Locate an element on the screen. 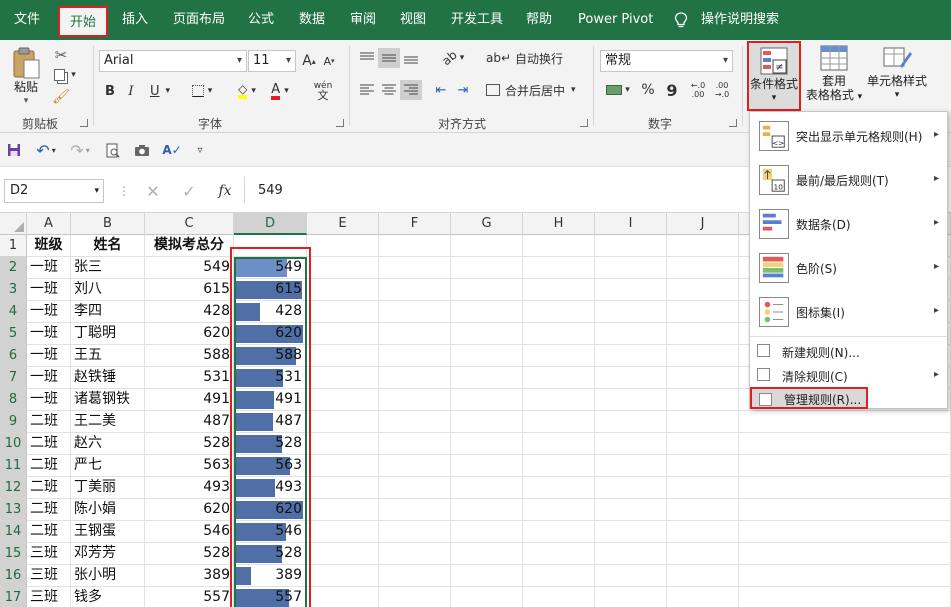  undo-button: ↶ ▾ is located at coordinates (46, 150).